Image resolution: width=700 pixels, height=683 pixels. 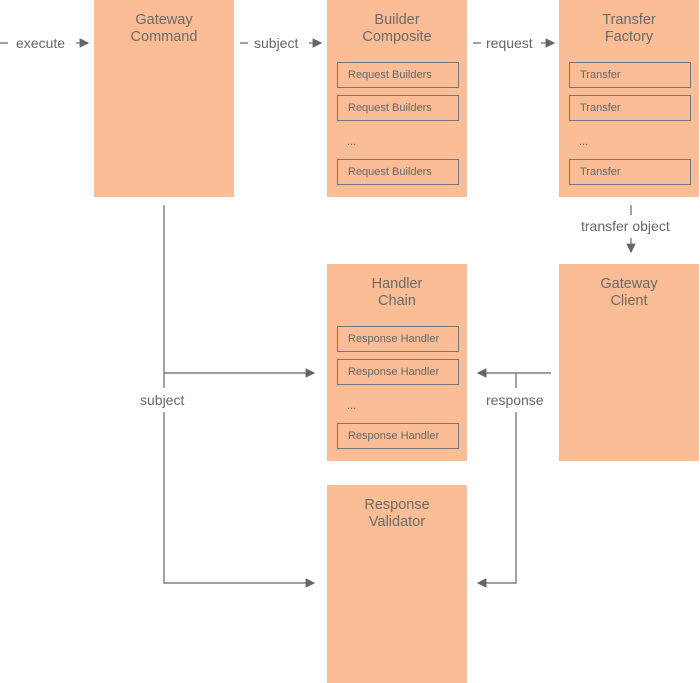 What do you see at coordinates (164, 37) in the screenshot?
I see `box-title: Command` at bounding box center [164, 37].